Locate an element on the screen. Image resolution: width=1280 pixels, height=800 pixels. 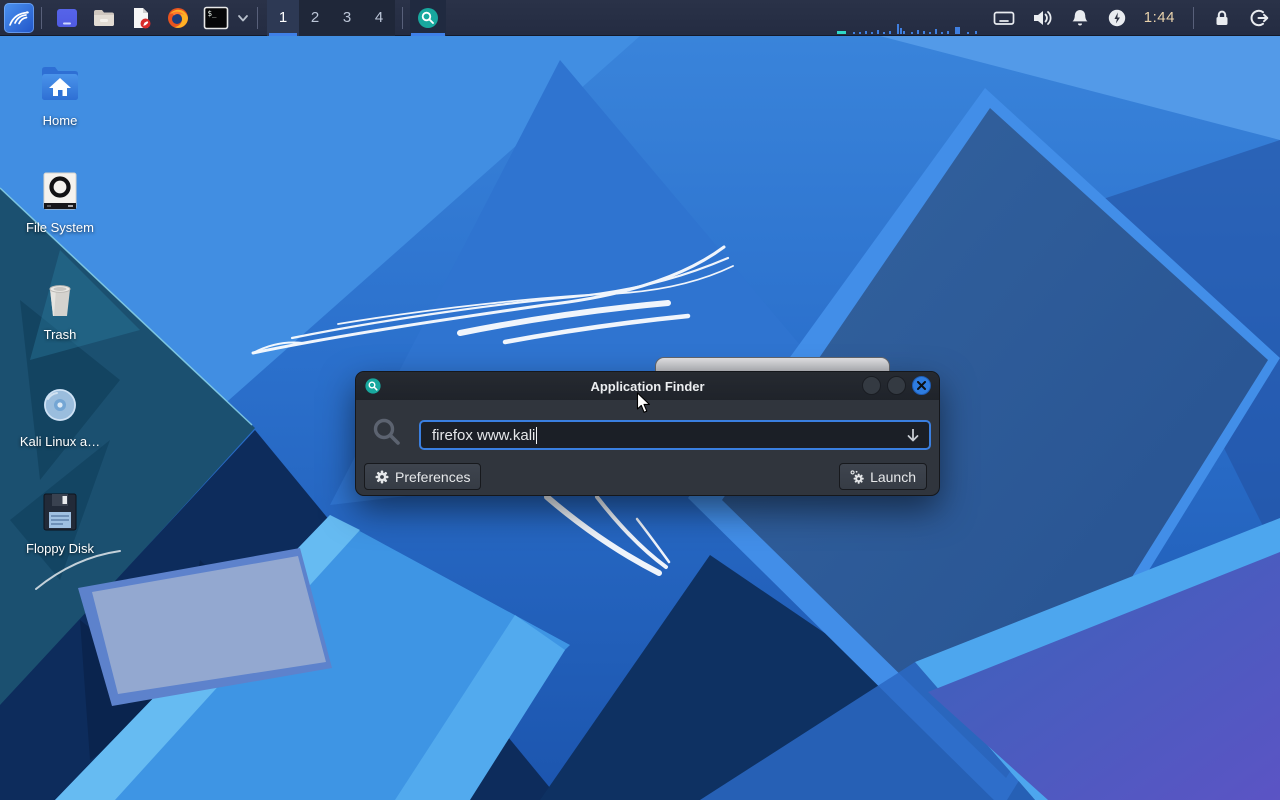
minimize-button is located at coordinates (871, 385).